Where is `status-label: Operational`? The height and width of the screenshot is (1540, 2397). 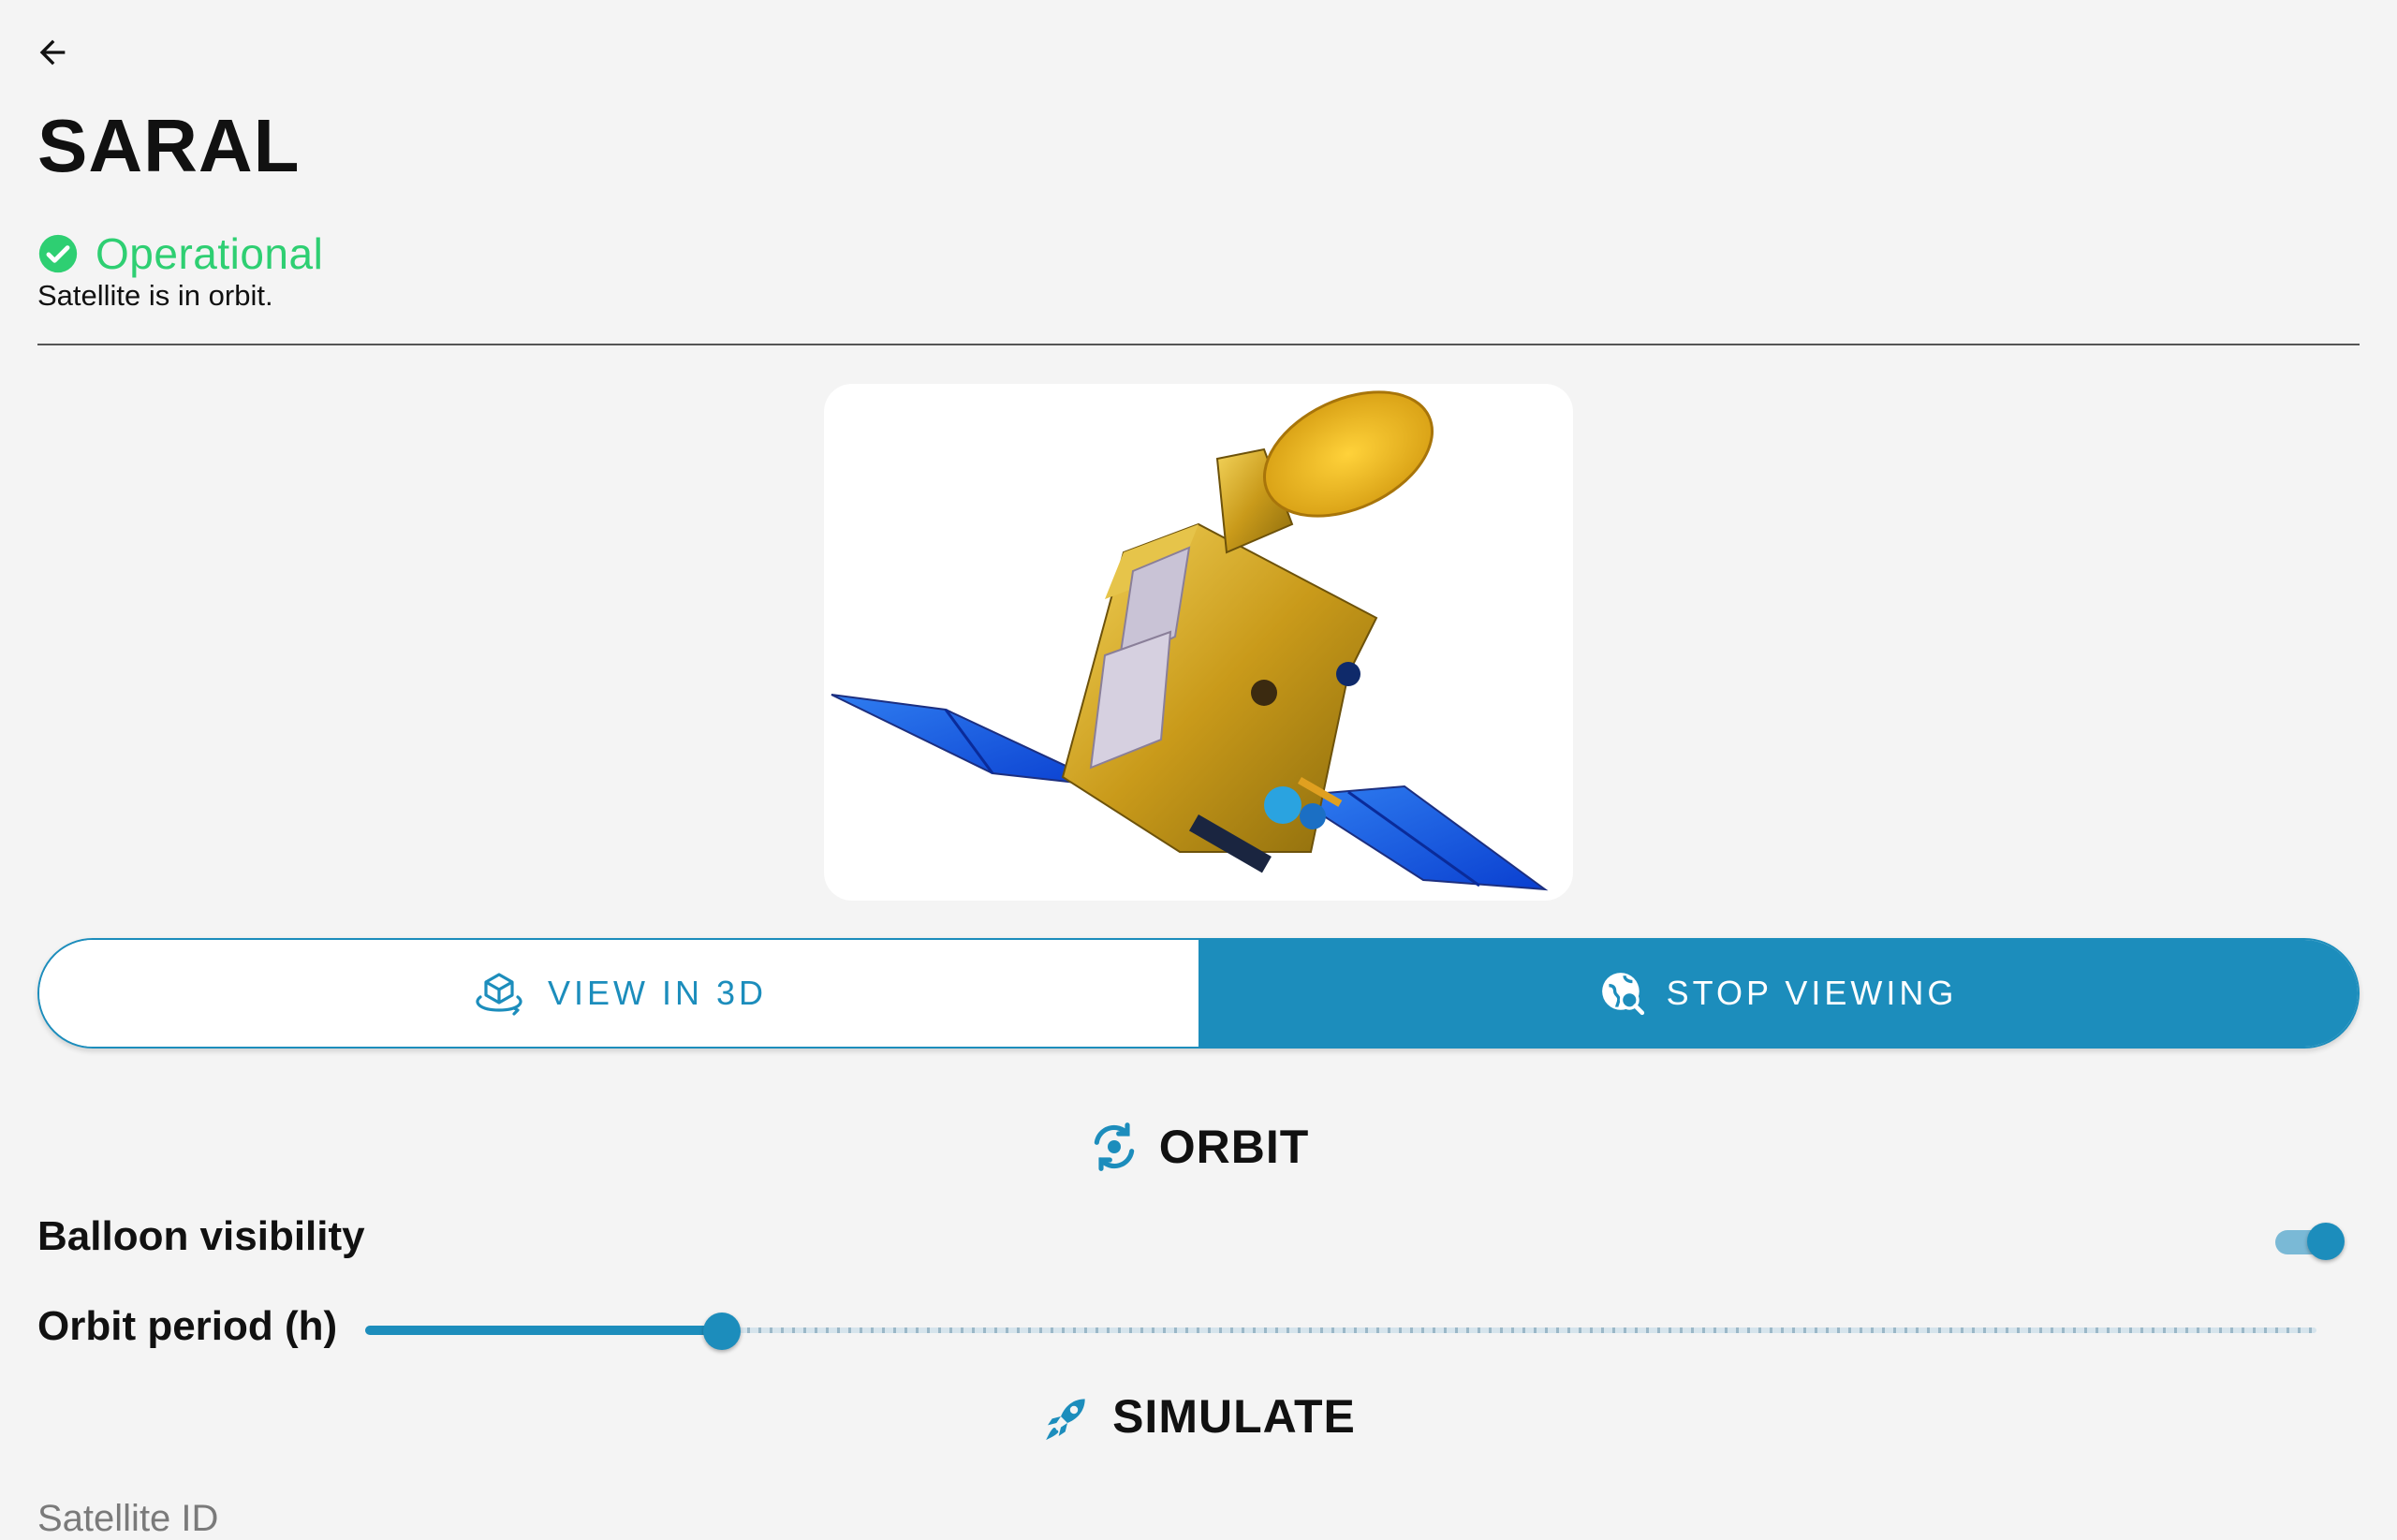 status-label: Operational is located at coordinates (210, 253).